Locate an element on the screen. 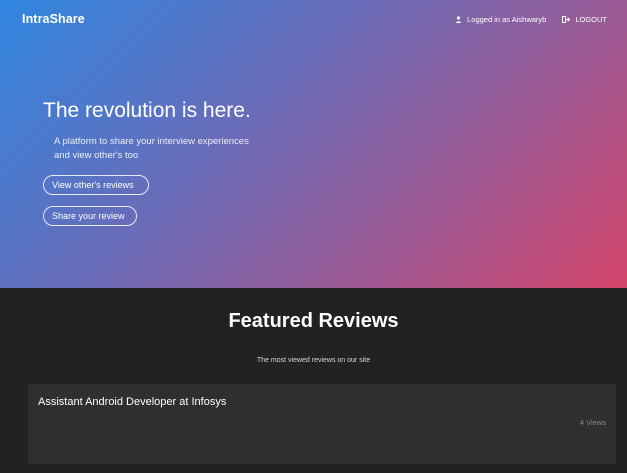  navbar-right: Logged in as Aishwaryb LOGOUT is located at coordinates (531, 19).